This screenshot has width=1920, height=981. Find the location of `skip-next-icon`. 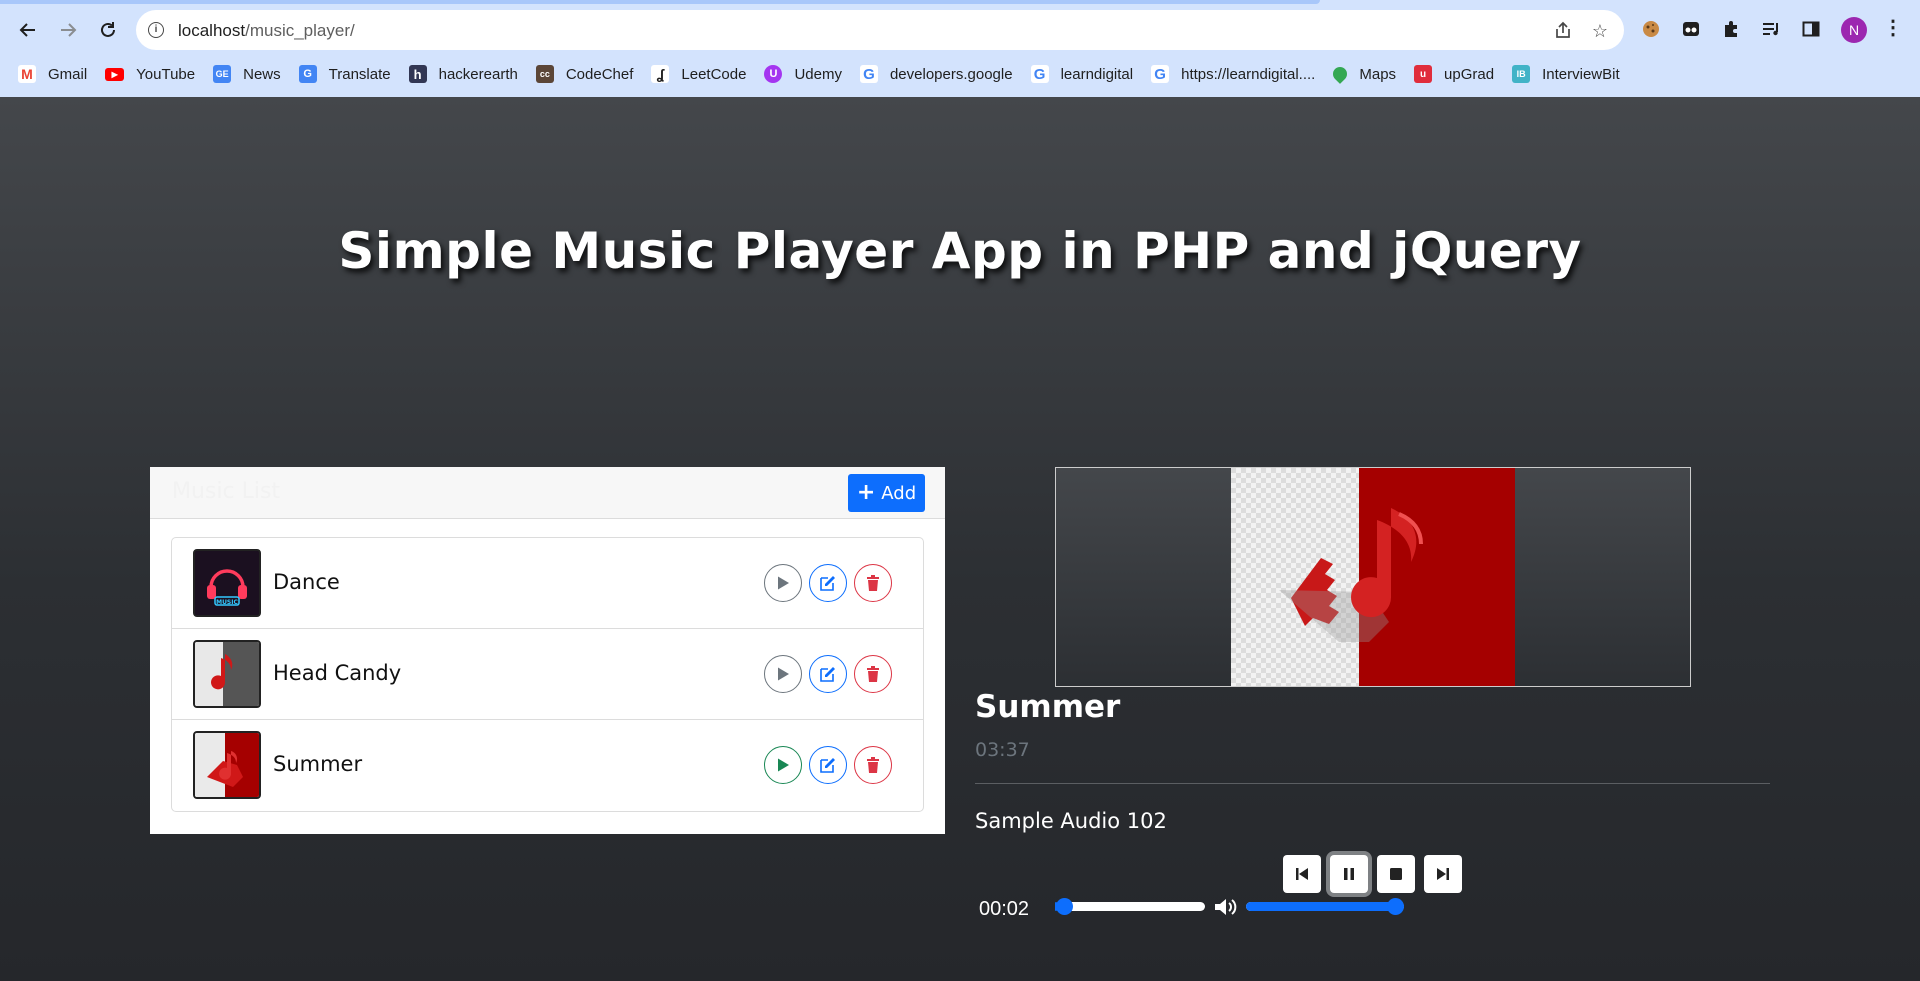

skip-next-icon is located at coordinates (1443, 874).